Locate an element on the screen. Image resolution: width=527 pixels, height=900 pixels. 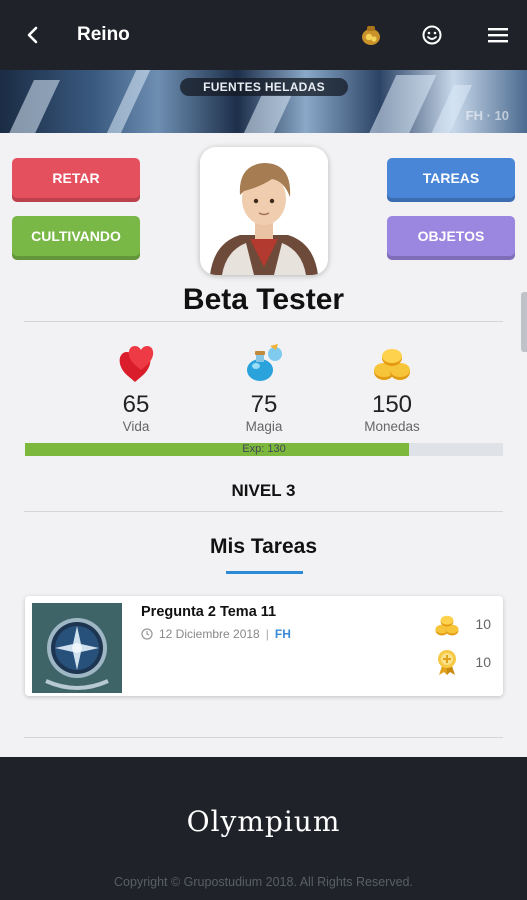
player-name: Beta Tester is located at coordinates (263, 299).